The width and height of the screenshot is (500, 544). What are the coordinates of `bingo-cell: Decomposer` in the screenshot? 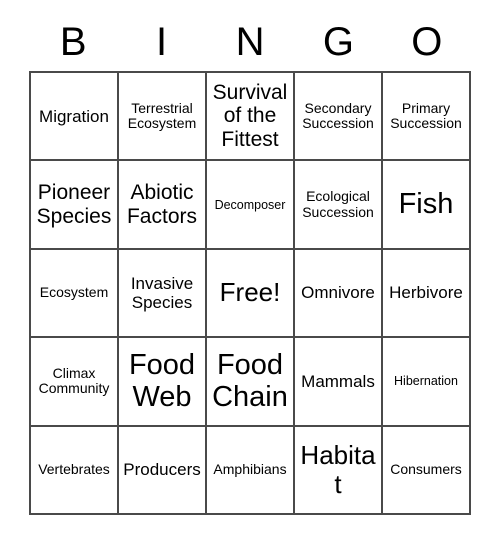 It's located at (251, 205).